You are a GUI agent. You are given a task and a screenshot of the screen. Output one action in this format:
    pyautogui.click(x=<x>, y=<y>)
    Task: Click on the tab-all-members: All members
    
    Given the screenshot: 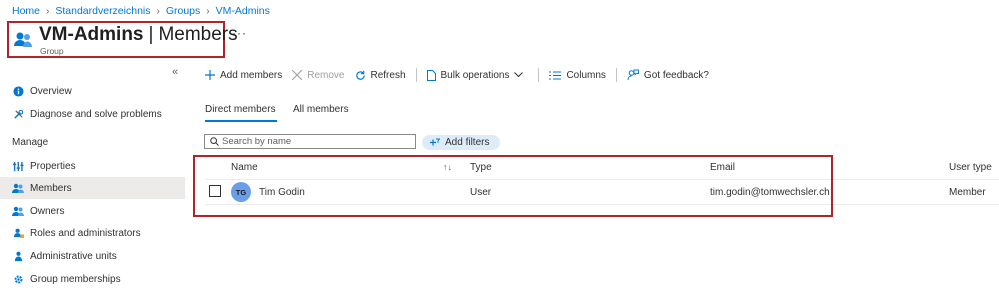 What is the action you would take?
    pyautogui.click(x=321, y=109)
    